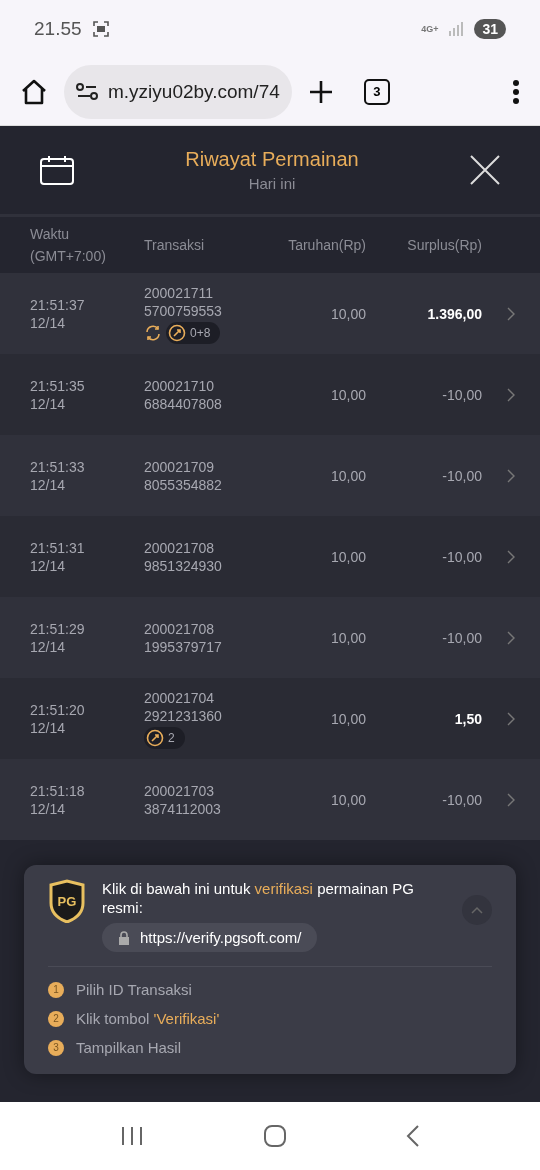 The image size is (540, 1170). What do you see at coordinates (477, 910) in the screenshot?
I see `chevron-up-icon` at bounding box center [477, 910].